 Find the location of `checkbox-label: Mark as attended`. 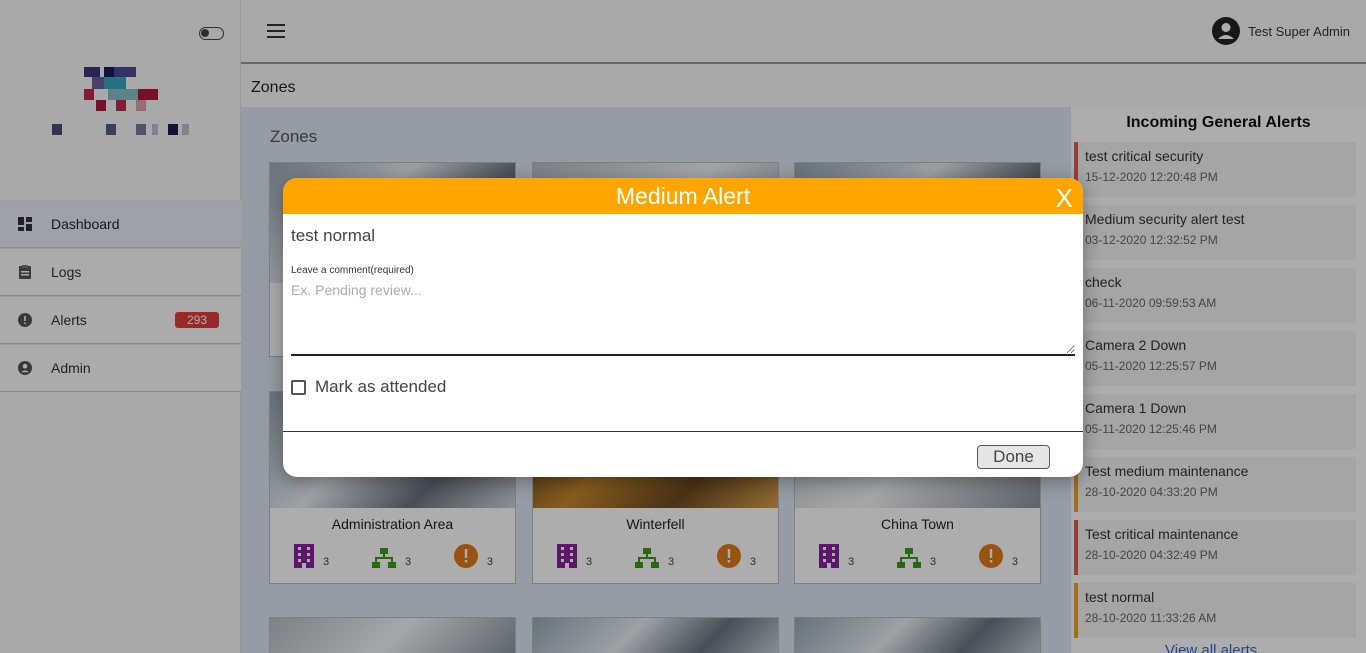

checkbox-label: Mark as attended is located at coordinates (381, 386).